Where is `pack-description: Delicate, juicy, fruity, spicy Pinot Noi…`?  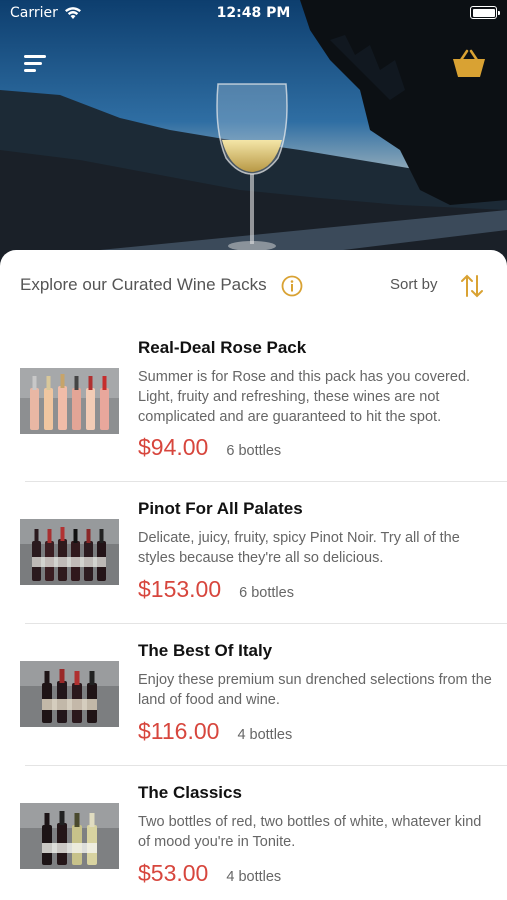 pack-description: Delicate, juicy, fruity, spicy Pinot Noi… is located at coordinates (299, 548).